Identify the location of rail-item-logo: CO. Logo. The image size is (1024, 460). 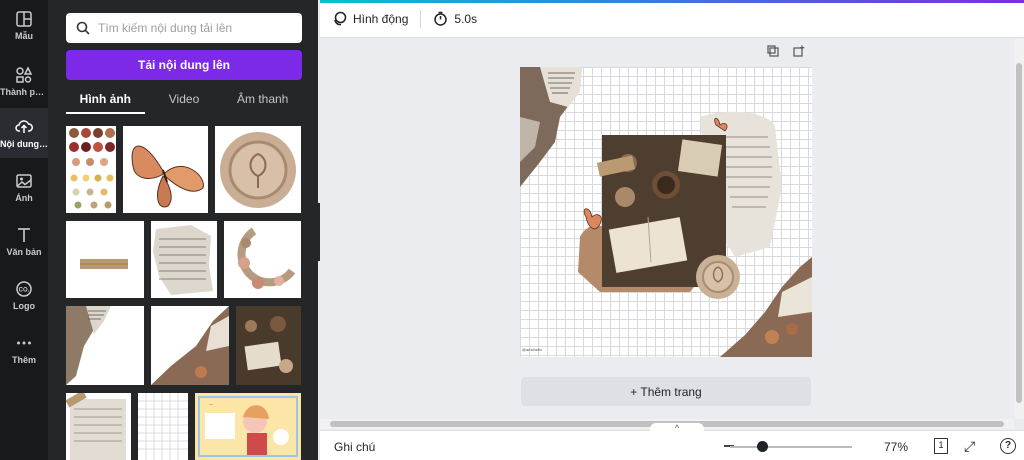
(24, 295).